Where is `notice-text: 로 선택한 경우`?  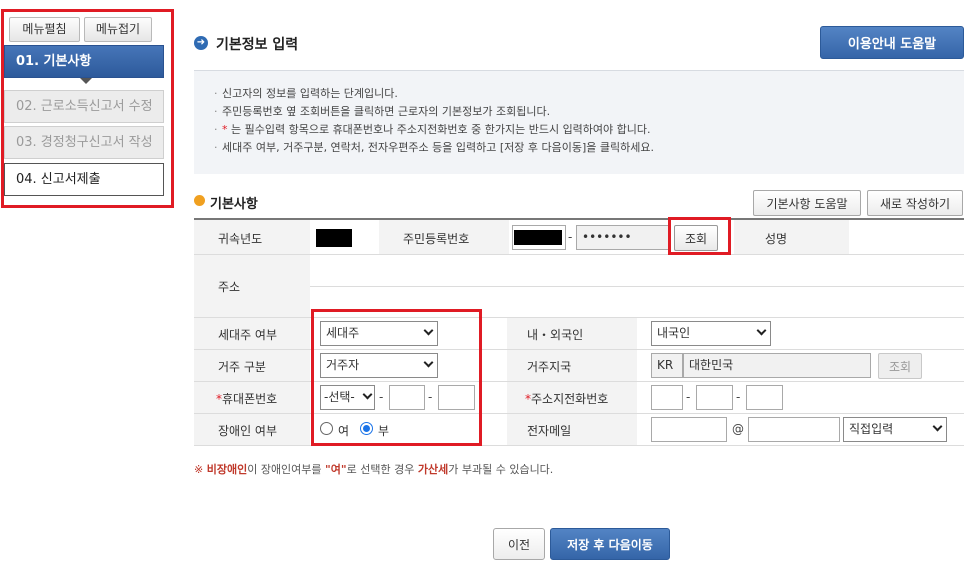
notice-text: 로 선택한 경우 is located at coordinates (382, 469).